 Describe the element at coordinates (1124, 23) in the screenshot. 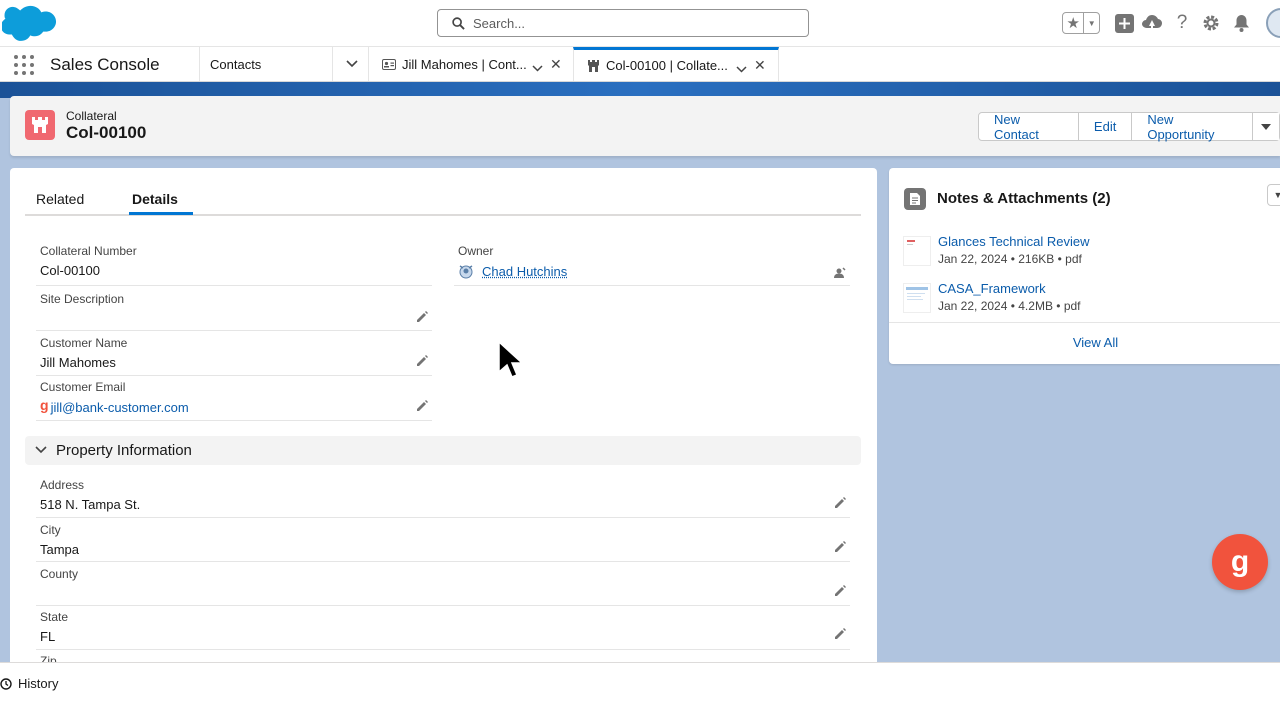

I see `global-actions-plus-icon` at that location.